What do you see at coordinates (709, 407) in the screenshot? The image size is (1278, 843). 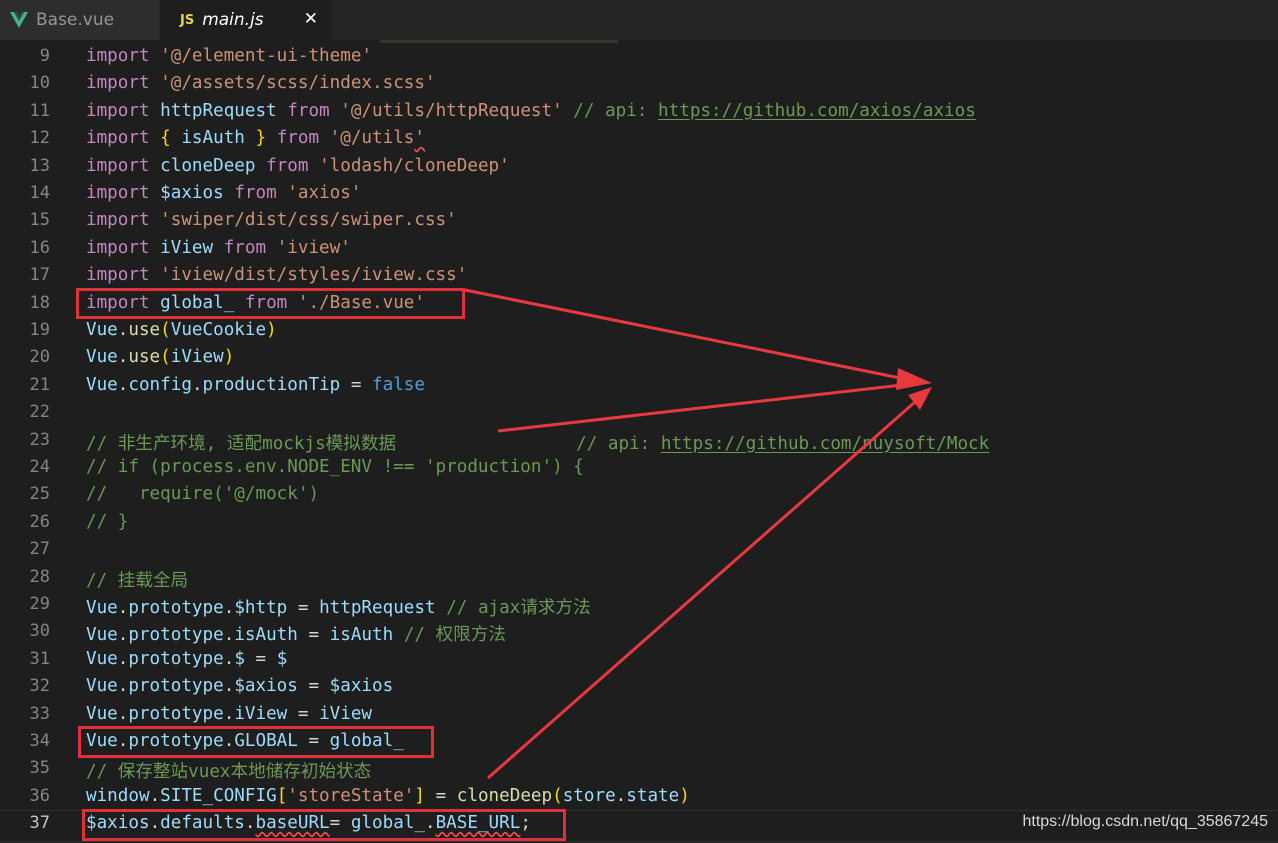 I see `arrow-from-prototype` at bounding box center [709, 407].